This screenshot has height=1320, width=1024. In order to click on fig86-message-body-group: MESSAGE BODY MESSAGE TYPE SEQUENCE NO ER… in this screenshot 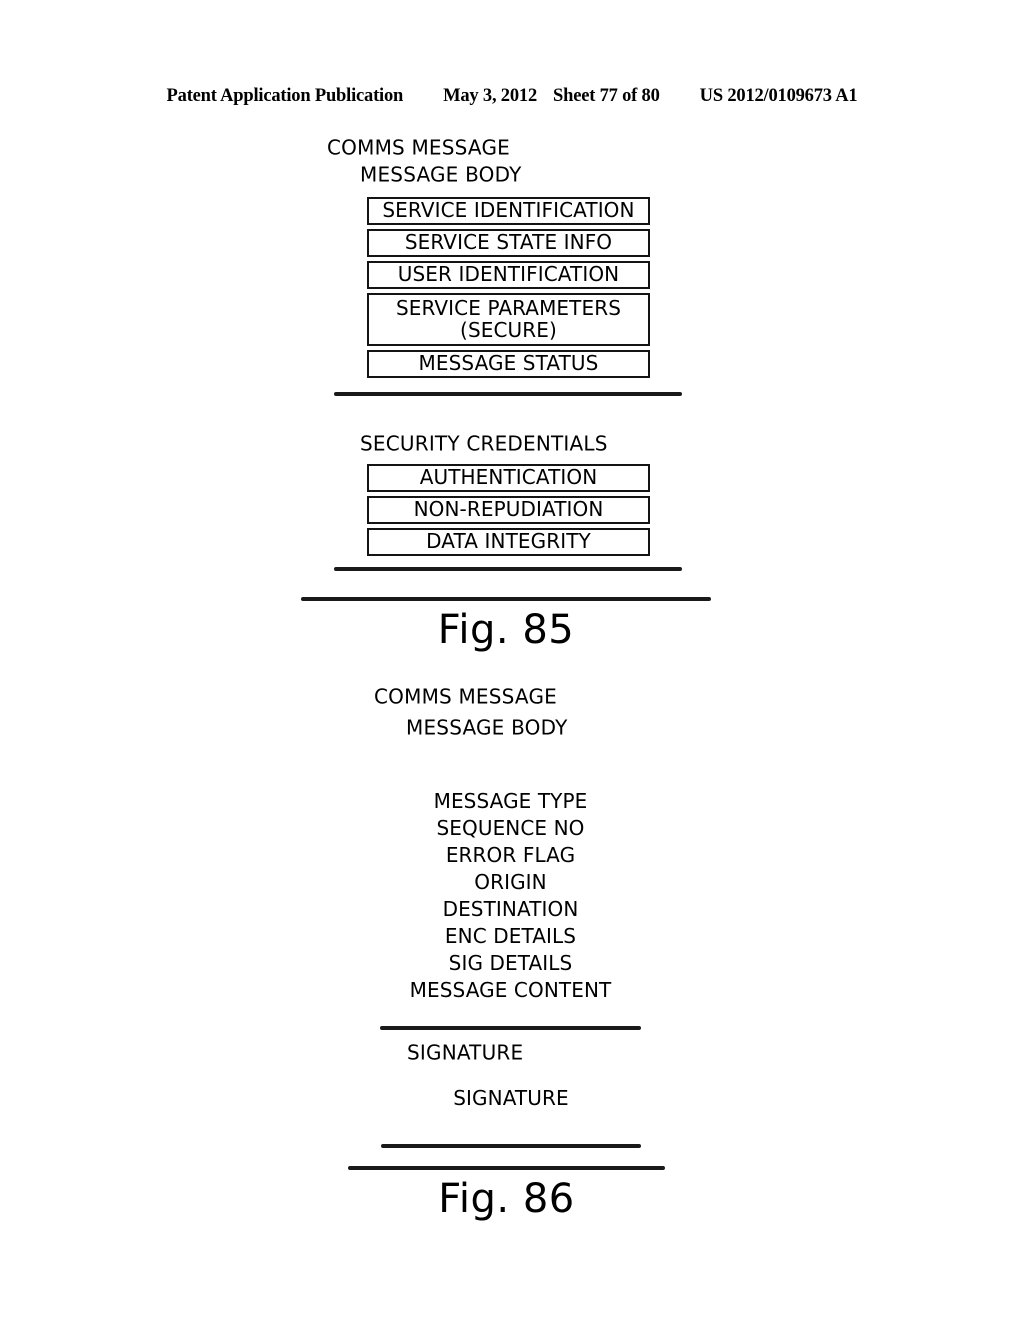, I will do `click(510, 873)`.